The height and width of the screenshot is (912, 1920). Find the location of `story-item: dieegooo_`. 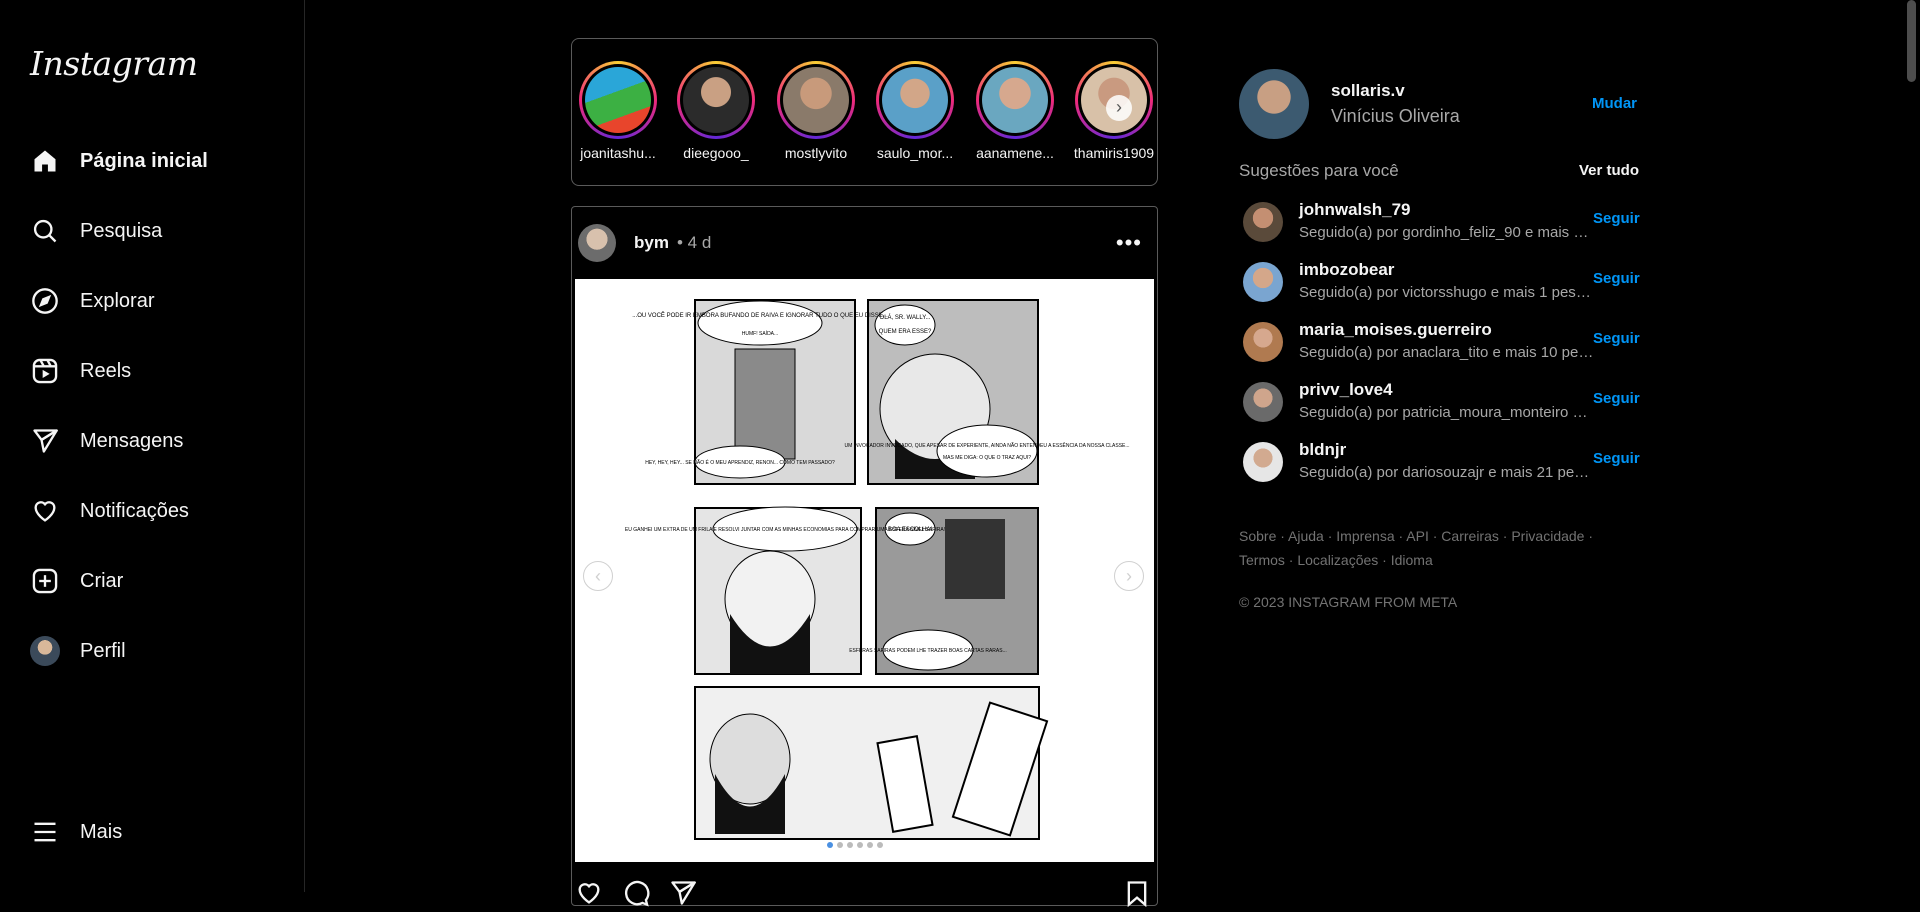

story-item: dieegooo_ is located at coordinates (716, 111).